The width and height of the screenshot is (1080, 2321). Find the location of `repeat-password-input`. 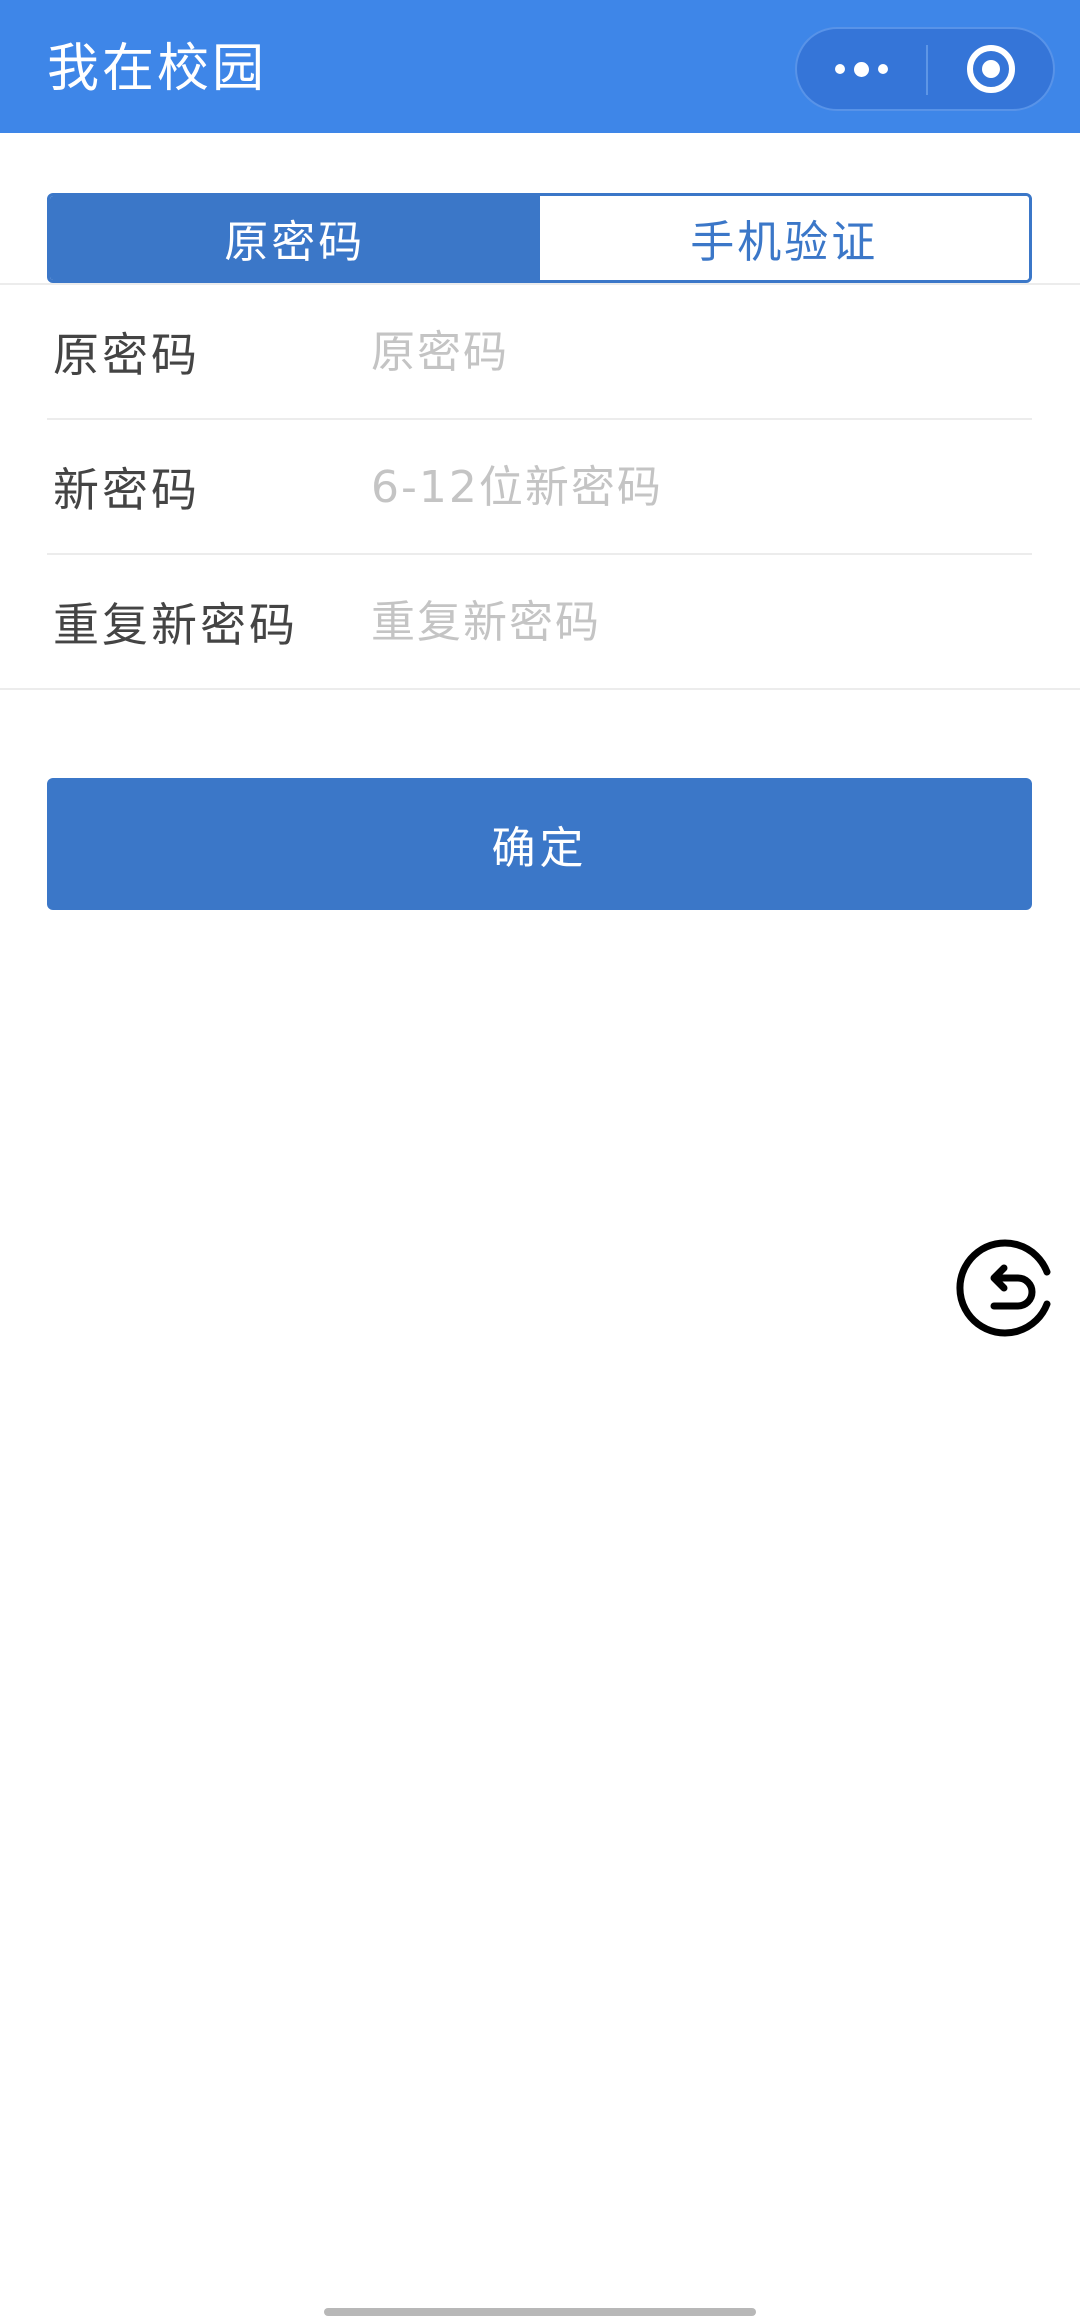

repeat-password-input is located at coordinates (687, 622).